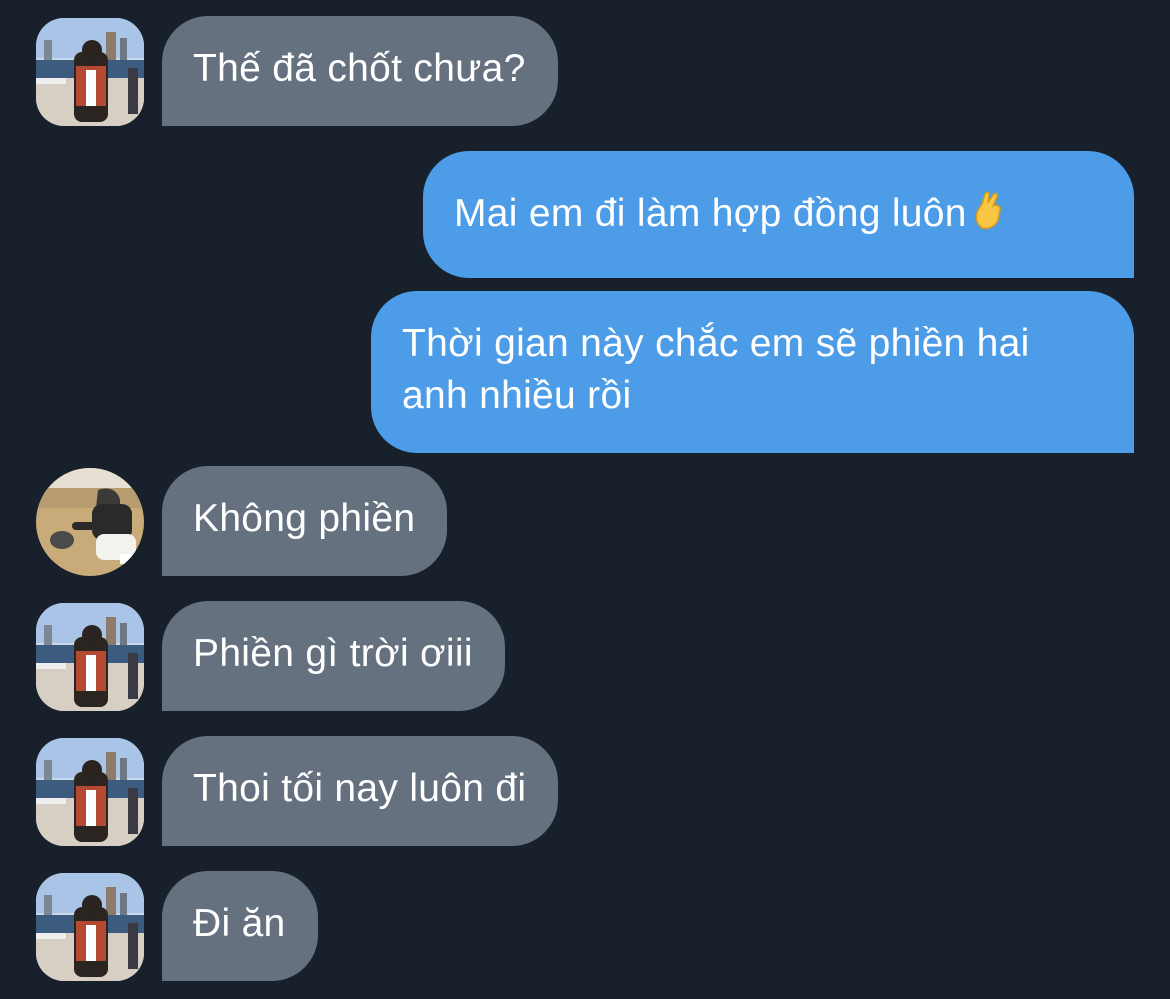 The width and height of the screenshot is (1170, 999). What do you see at coordinates (710, 213) in the screenshot?
I see `message-text: Mai em đi làm hợp đồng luôn` at bounding box center [710, 213].